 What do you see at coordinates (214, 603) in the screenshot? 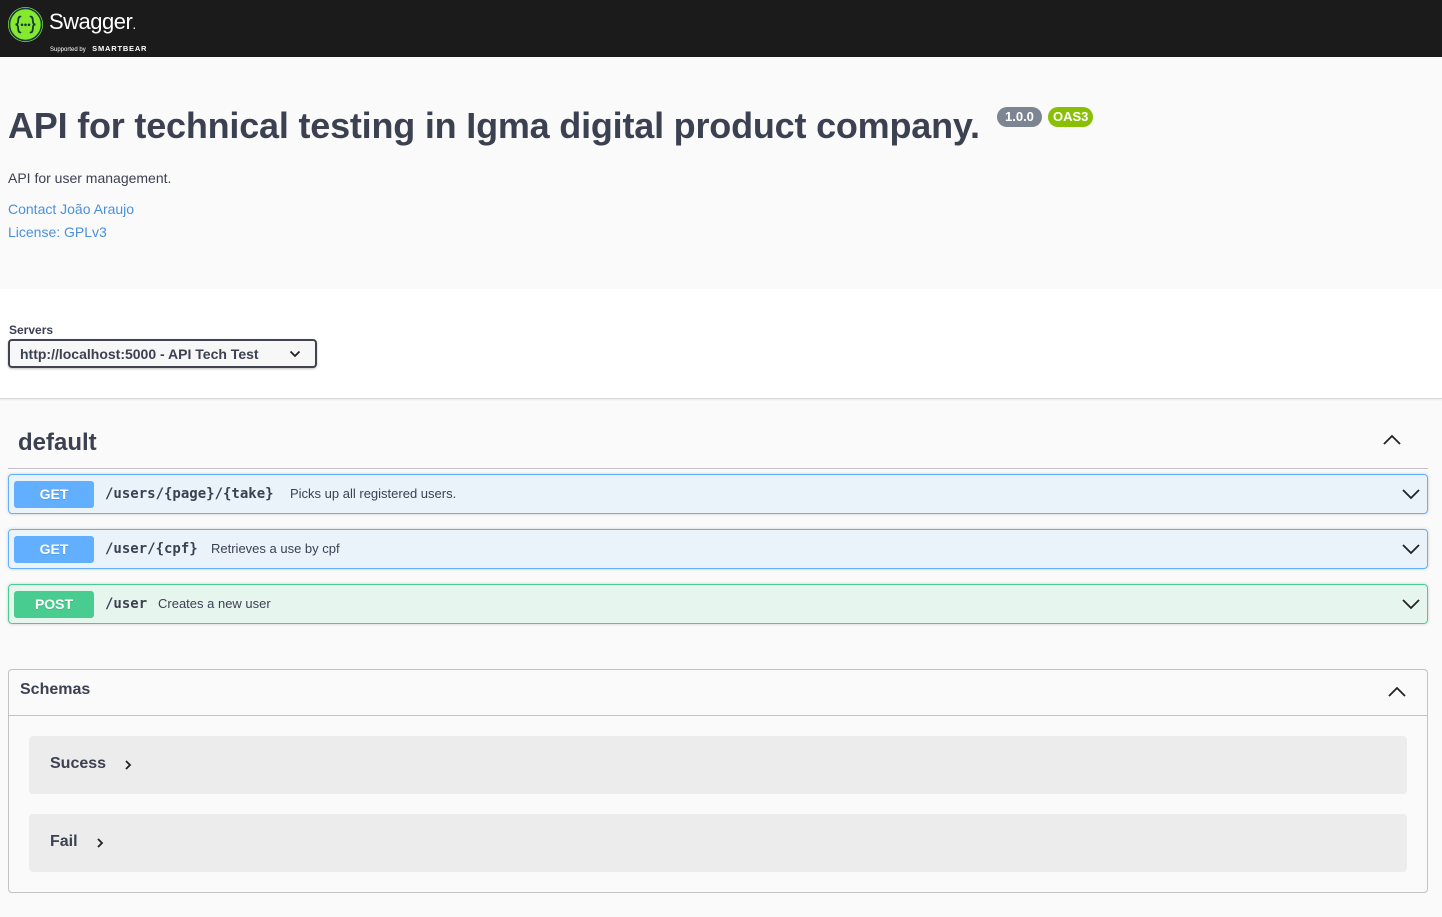
I see `operation-summary: Creates a new user` at bounding box center [214, 603].